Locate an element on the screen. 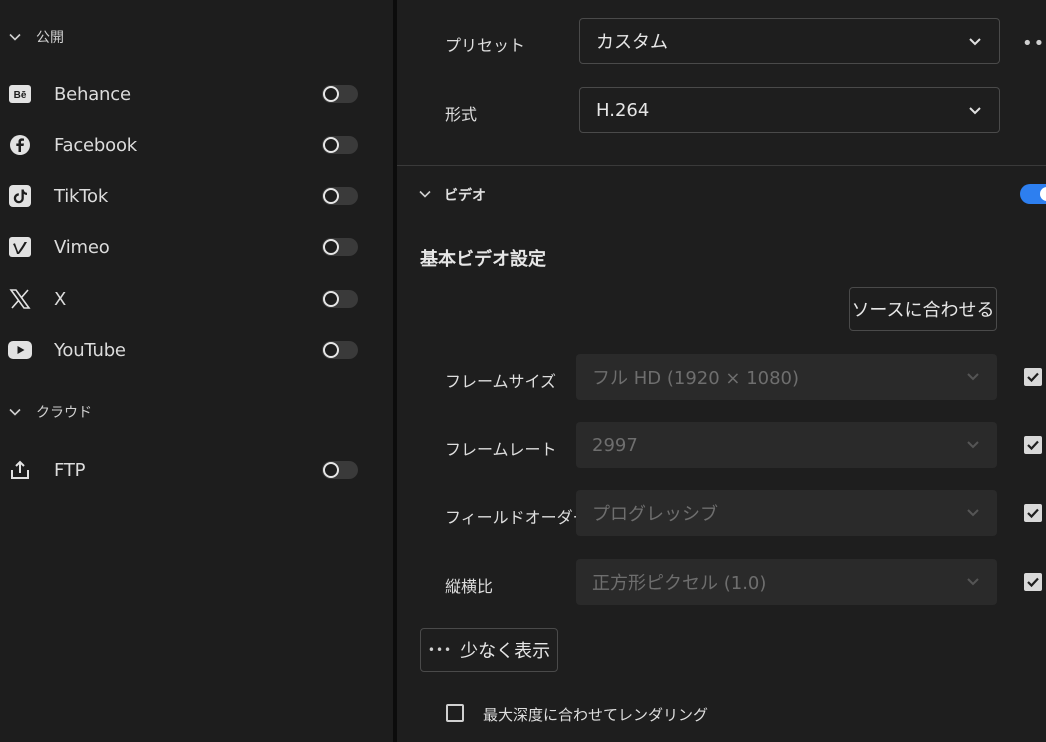 Image resolution: width=1046 pixels, height=742 pixels. format-value: H.264 is located at coordinates (623, 110).